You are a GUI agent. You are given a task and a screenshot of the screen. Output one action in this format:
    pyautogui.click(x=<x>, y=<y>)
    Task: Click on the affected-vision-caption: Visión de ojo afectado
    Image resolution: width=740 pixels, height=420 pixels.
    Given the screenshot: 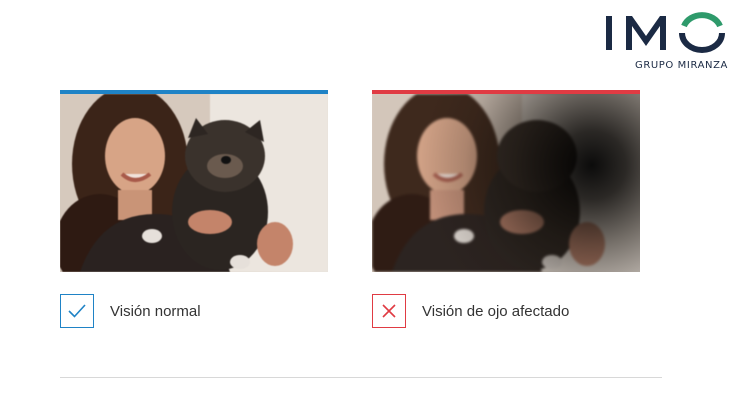 What is the action you would take?
    pyautogui.click(x=470, y=311)
    